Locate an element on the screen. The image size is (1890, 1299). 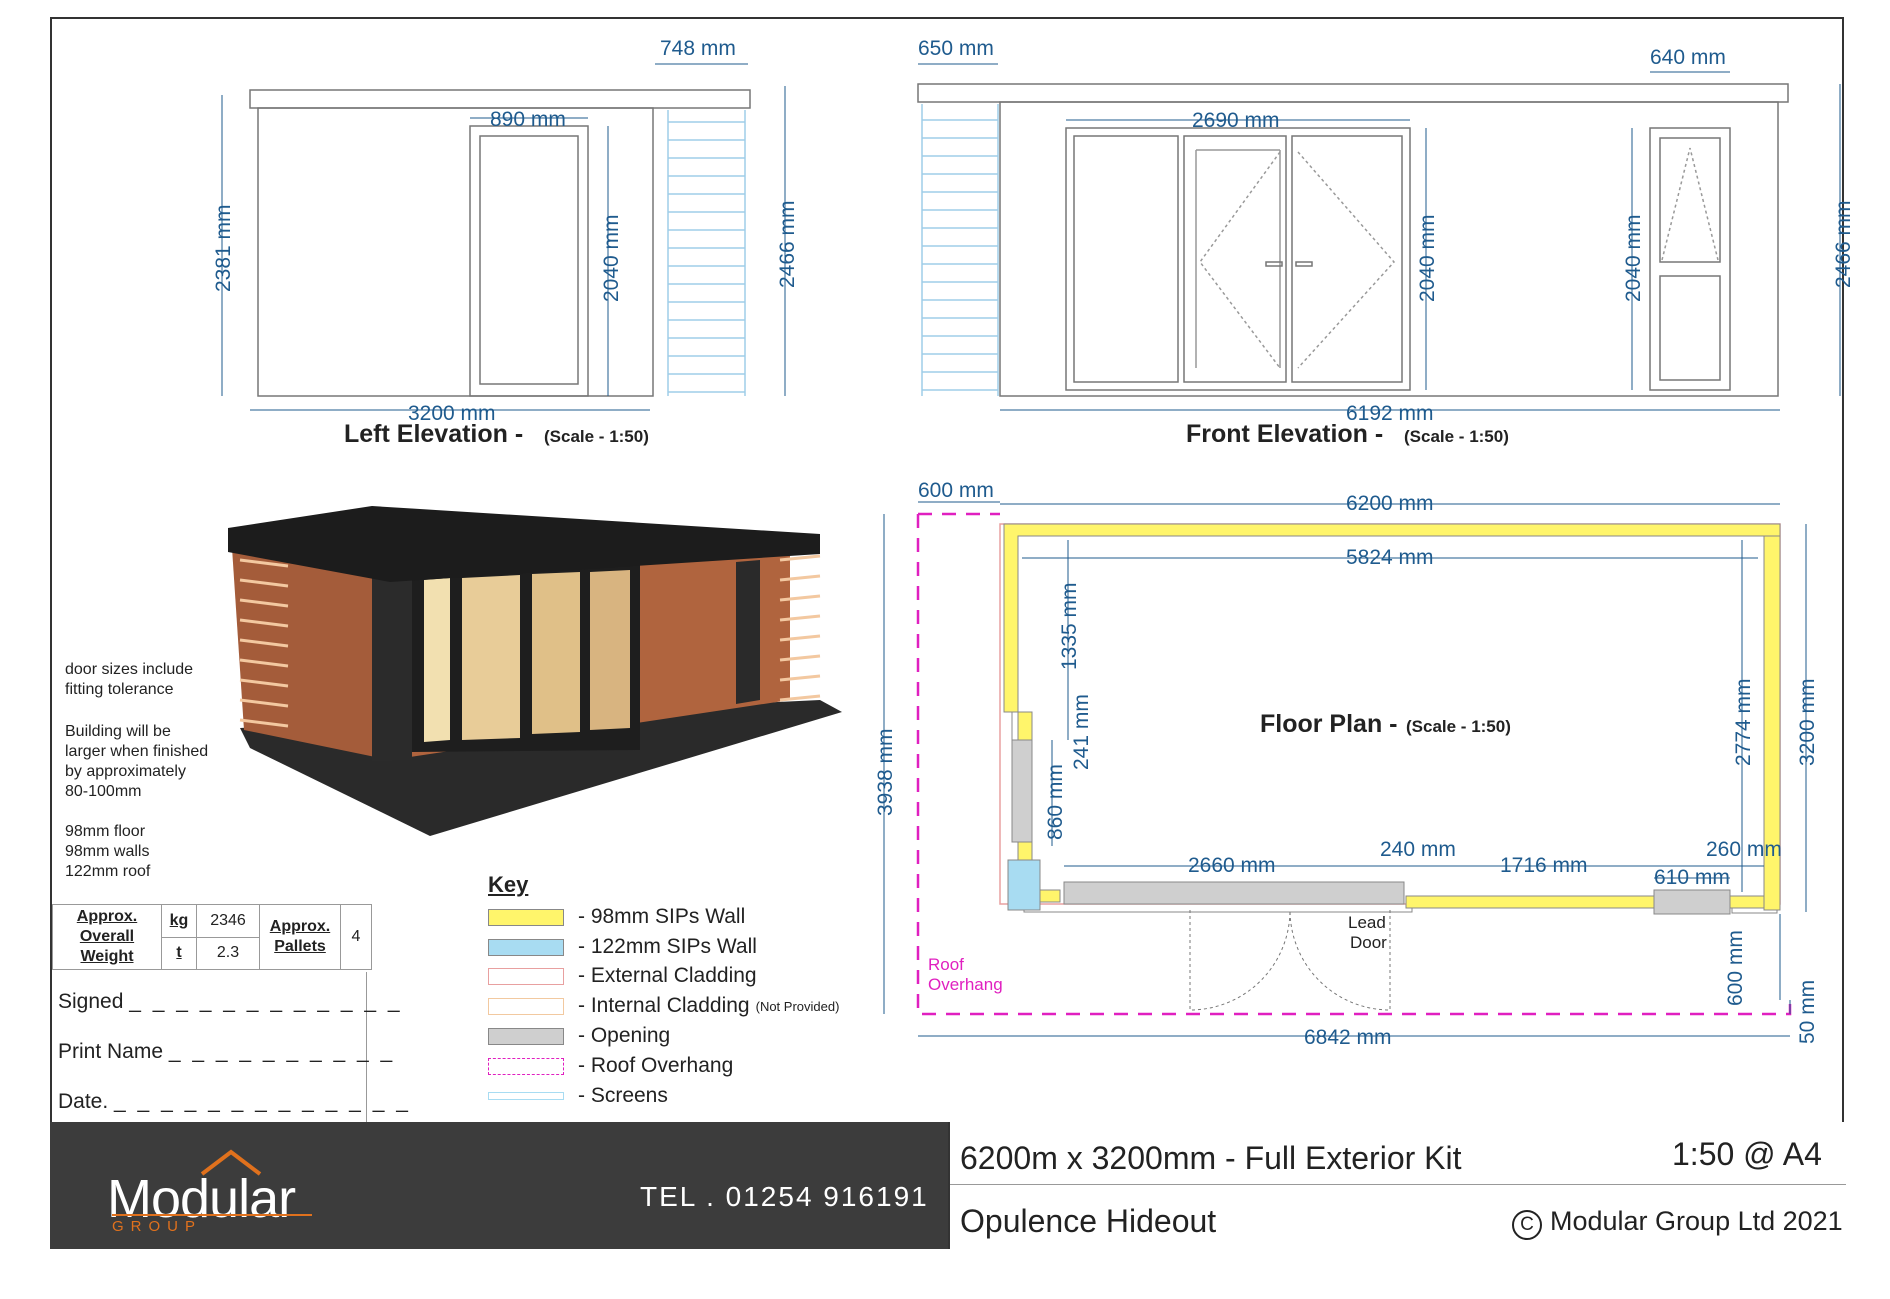
front-elevation-title: Front Elevation - is located at coordinates (1284, 434).